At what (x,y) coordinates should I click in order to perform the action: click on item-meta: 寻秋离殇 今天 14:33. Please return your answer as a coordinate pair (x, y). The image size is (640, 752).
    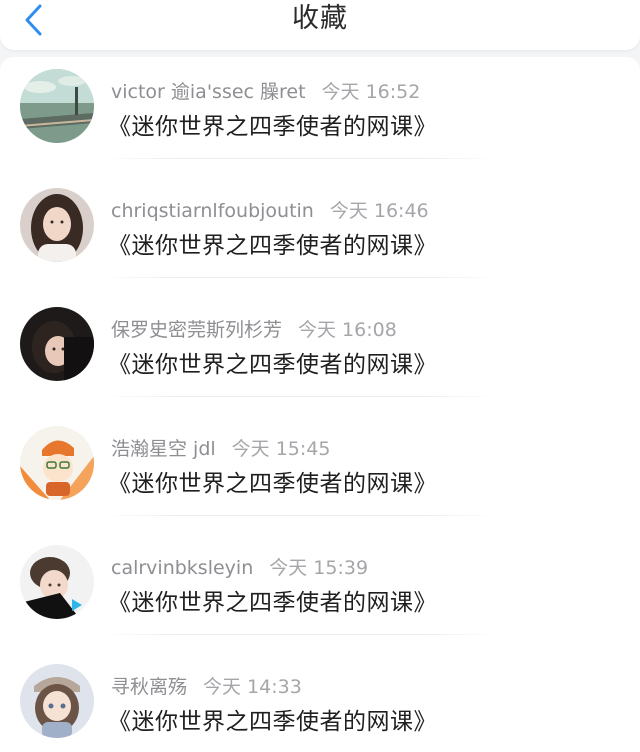
    Looking at the image, I should click on (206, 685).